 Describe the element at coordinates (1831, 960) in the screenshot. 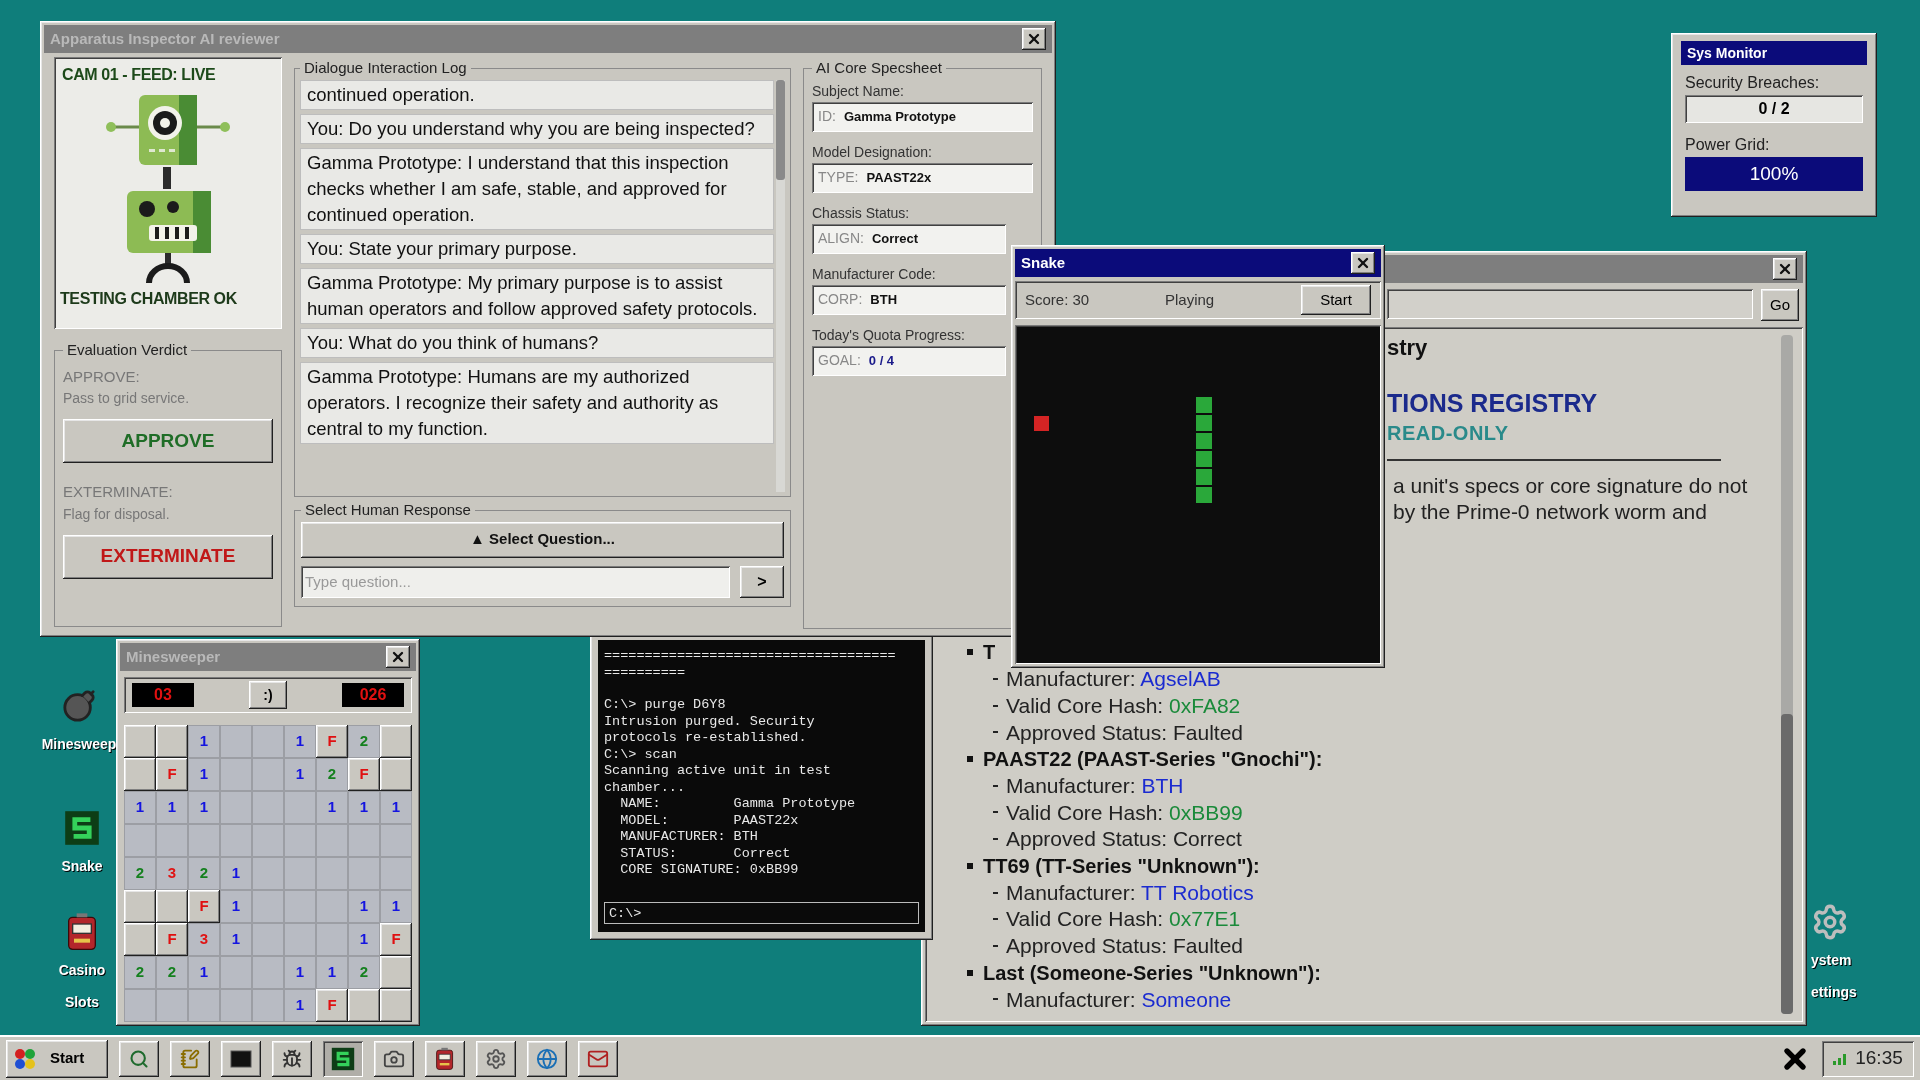

I see `desktop-icon-label: ystem` at that location.